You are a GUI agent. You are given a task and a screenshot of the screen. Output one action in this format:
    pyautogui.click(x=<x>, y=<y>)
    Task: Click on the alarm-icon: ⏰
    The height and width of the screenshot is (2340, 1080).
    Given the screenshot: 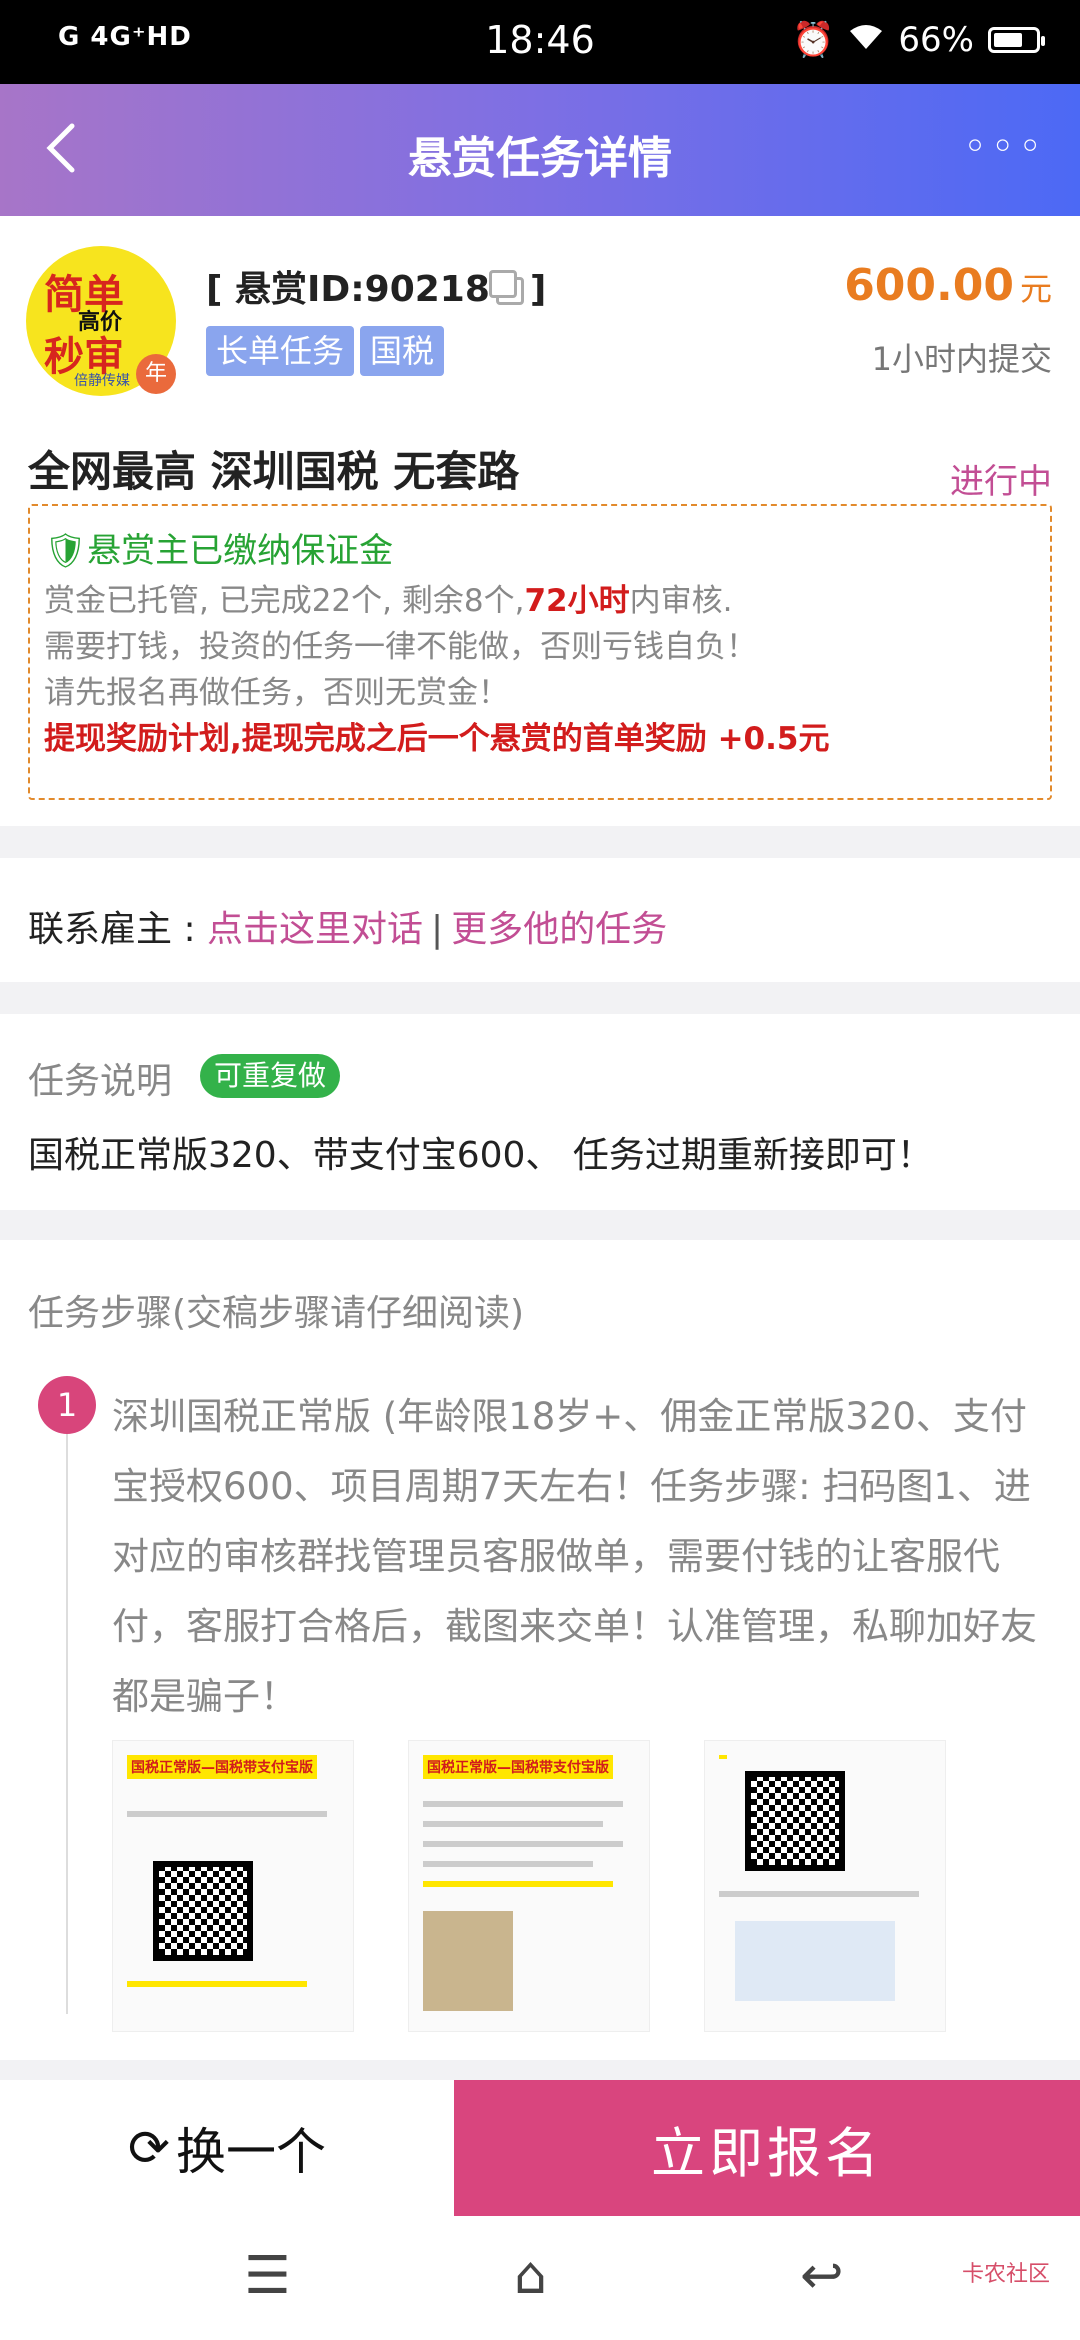 What is the action you would take?
    pyautogui.click(x=813, y=40)
    